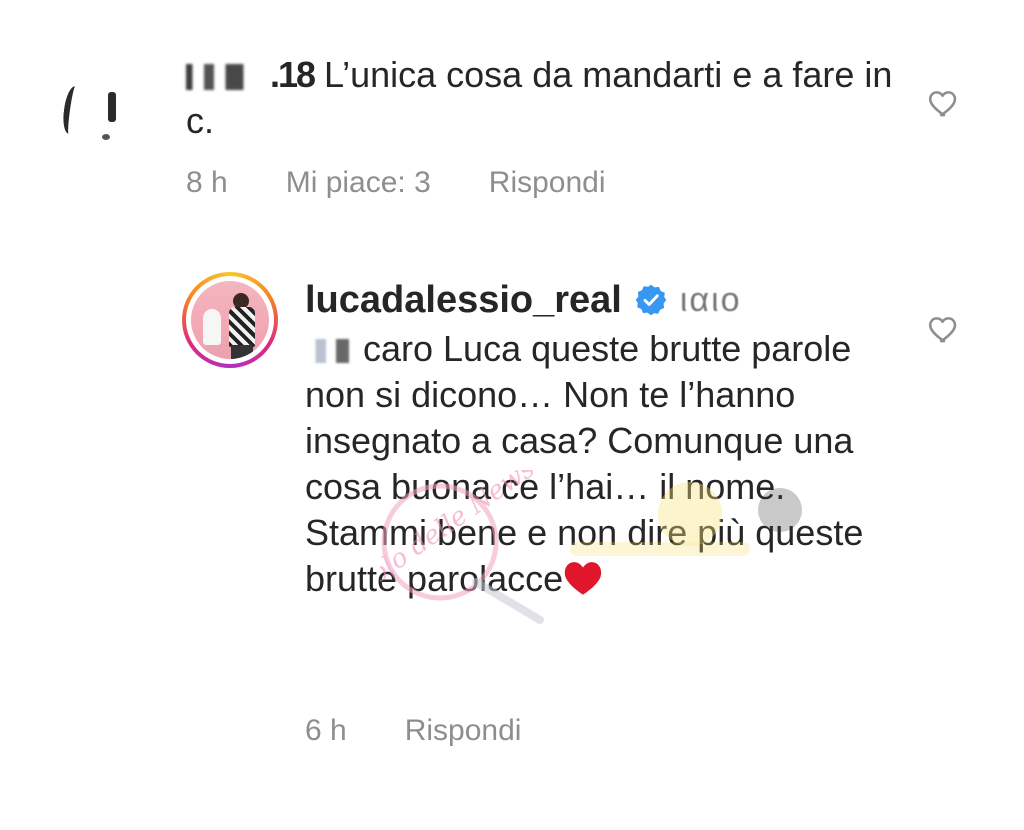  Describe the element at coordinates (251, 74) in the screenshot. I see `obscured-username: .18` at that location.